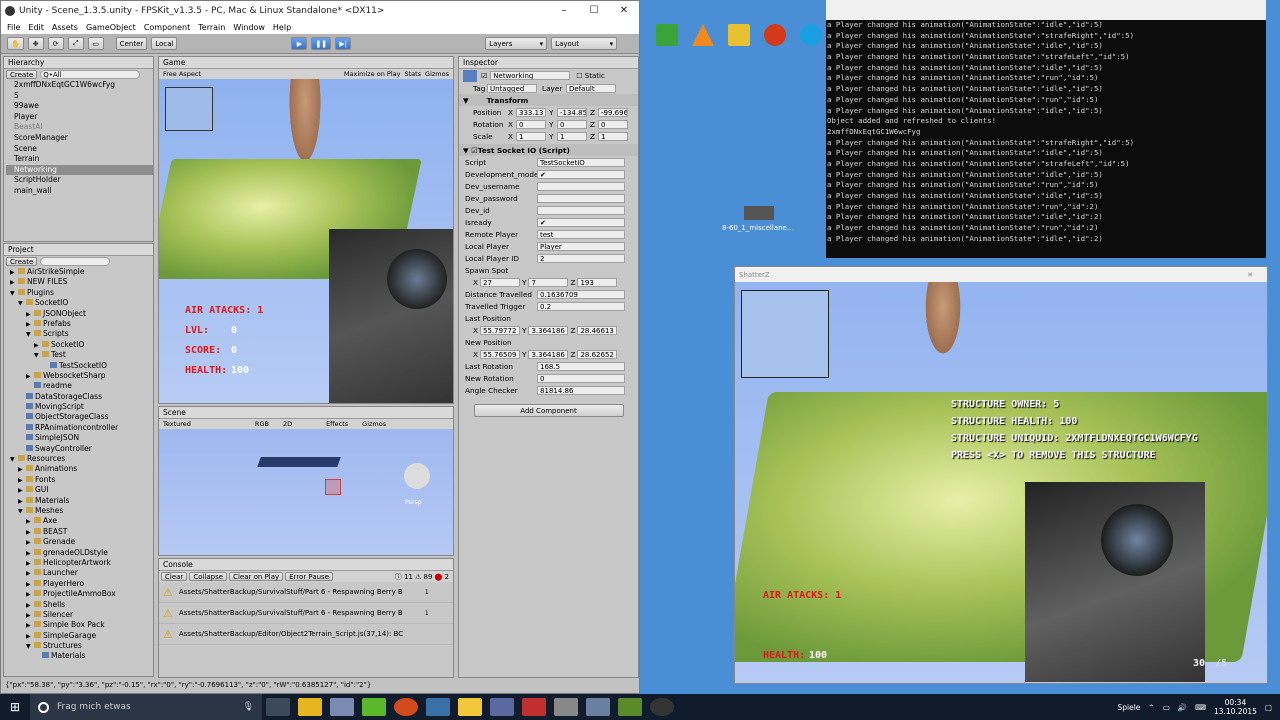 The height and width of the screenshot is (720, 1280). What do you see at coordinates (548, 282) in the screenshot?
I see `spawn-y-field: 7` at bounding box center [548, 282].